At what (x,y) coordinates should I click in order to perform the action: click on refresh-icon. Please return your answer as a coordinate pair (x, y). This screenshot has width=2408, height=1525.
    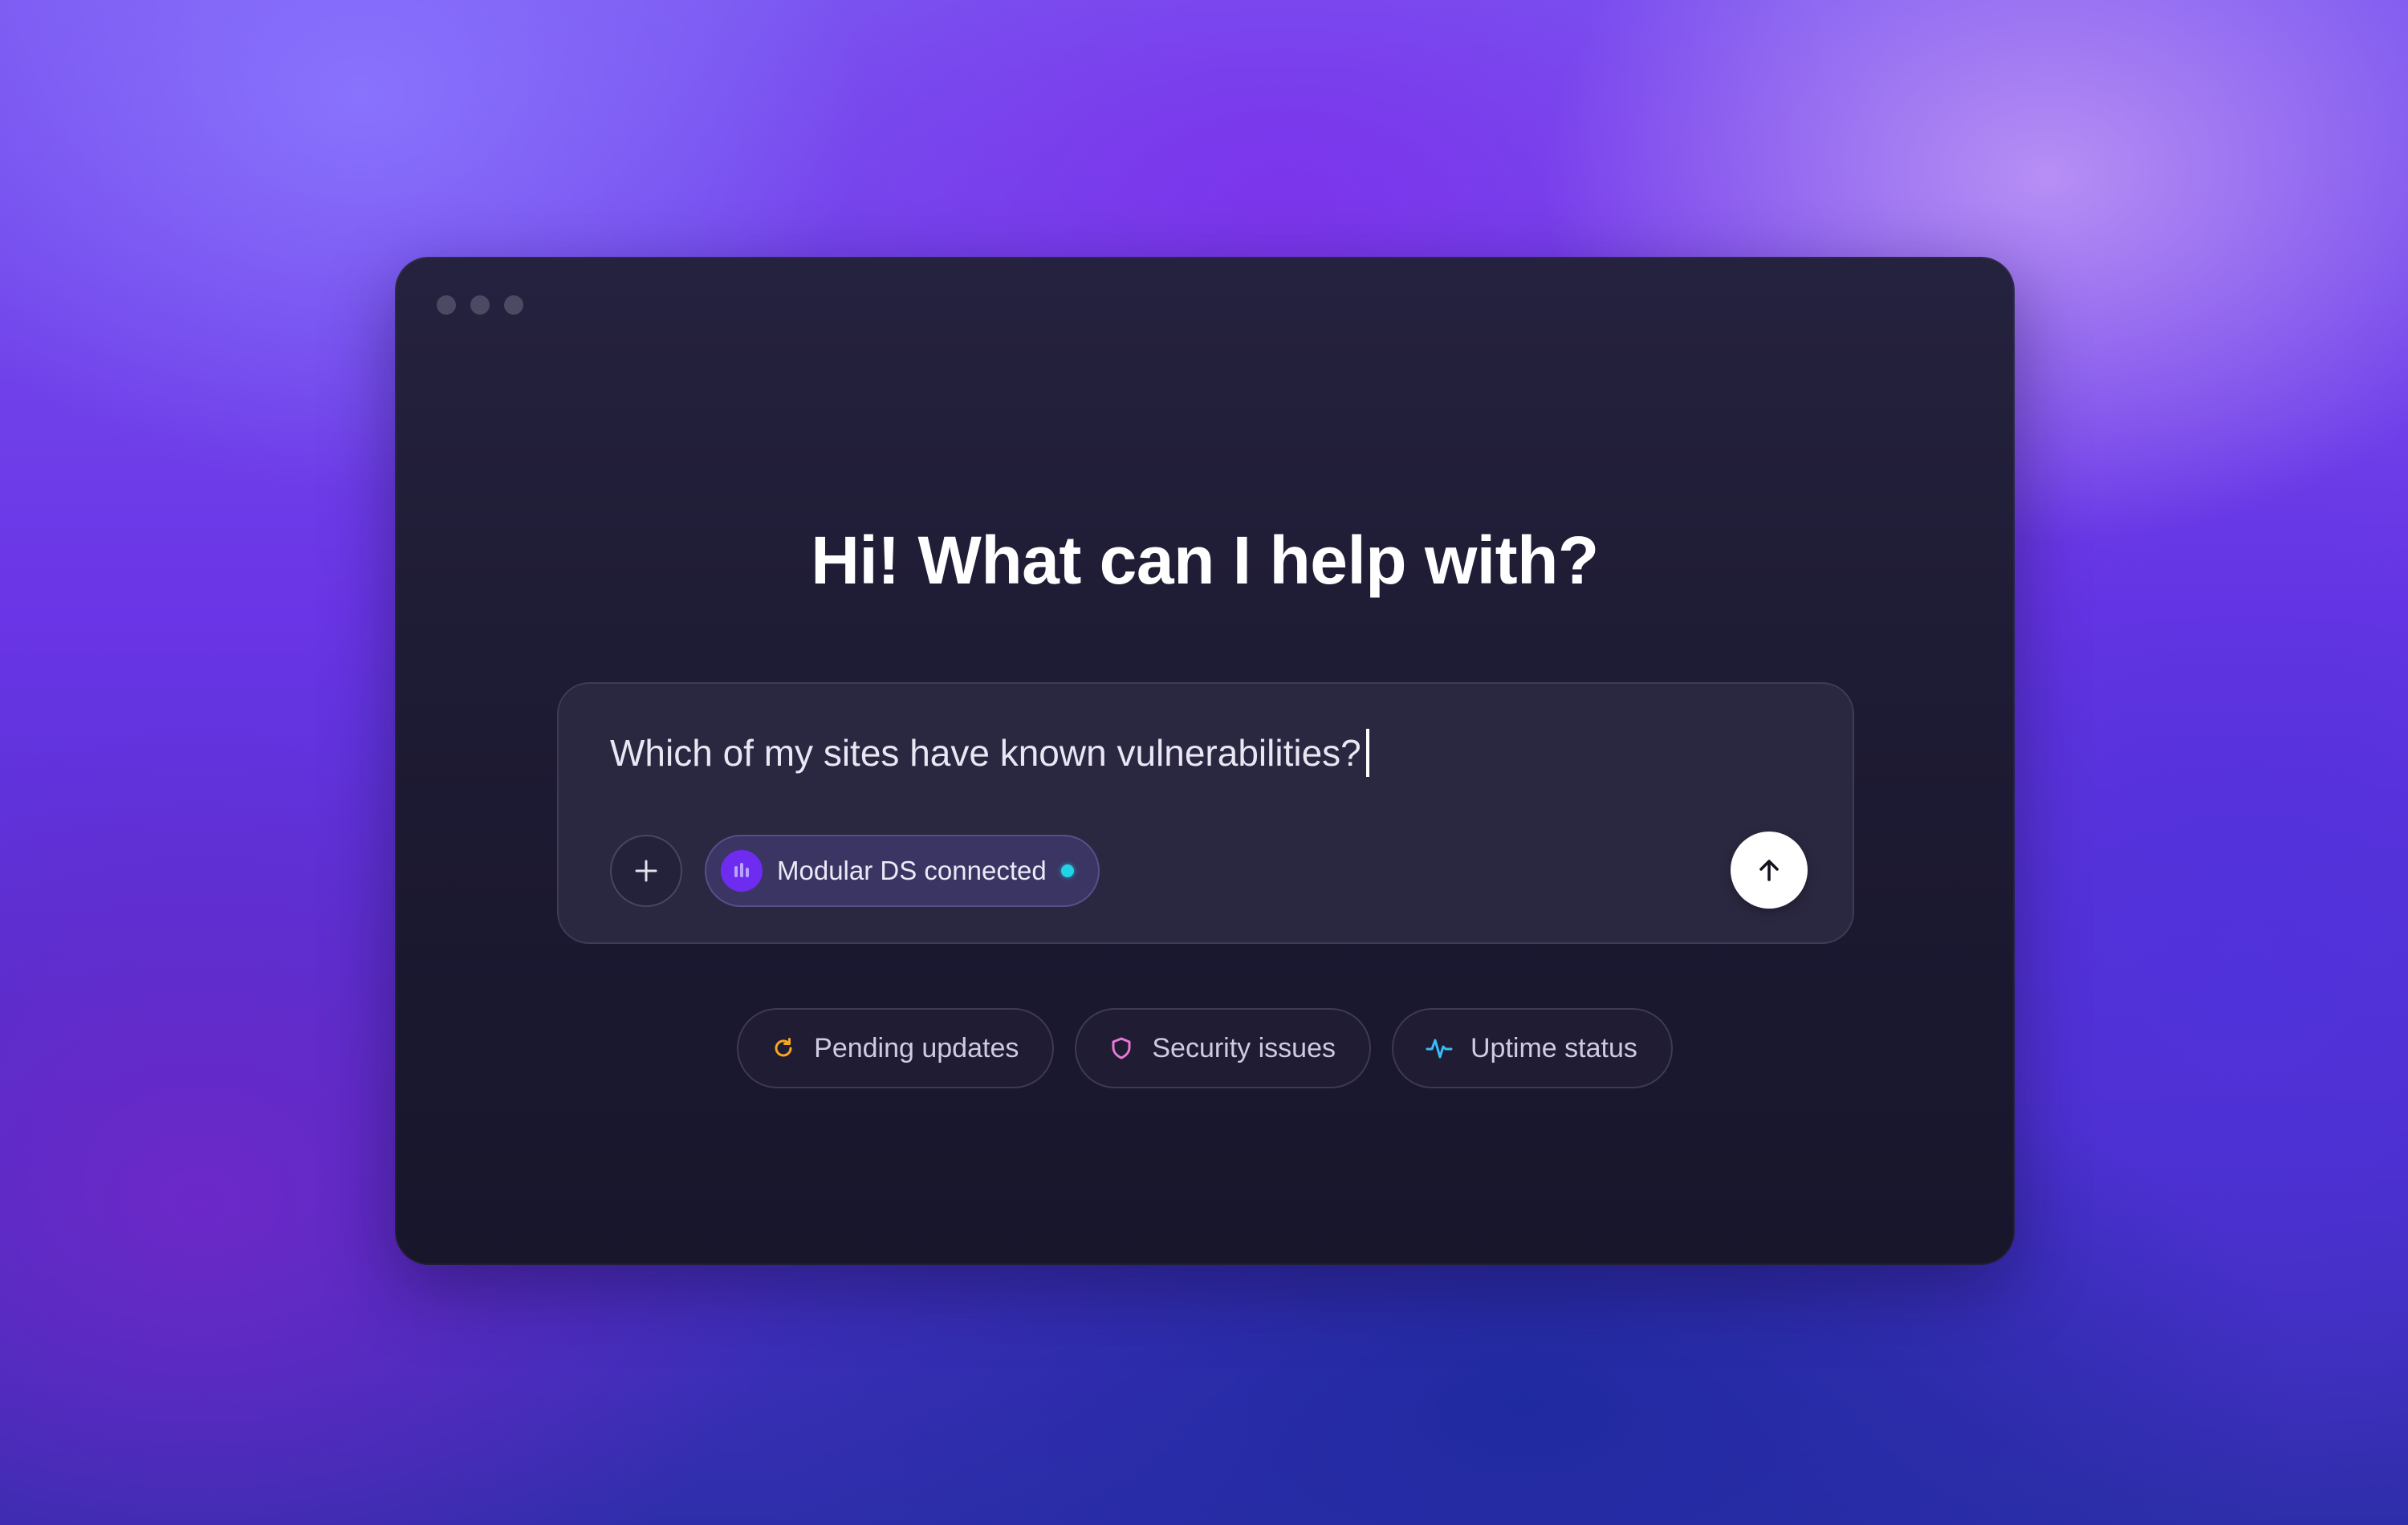
    Looking at the image, I should click on (783, 1047).